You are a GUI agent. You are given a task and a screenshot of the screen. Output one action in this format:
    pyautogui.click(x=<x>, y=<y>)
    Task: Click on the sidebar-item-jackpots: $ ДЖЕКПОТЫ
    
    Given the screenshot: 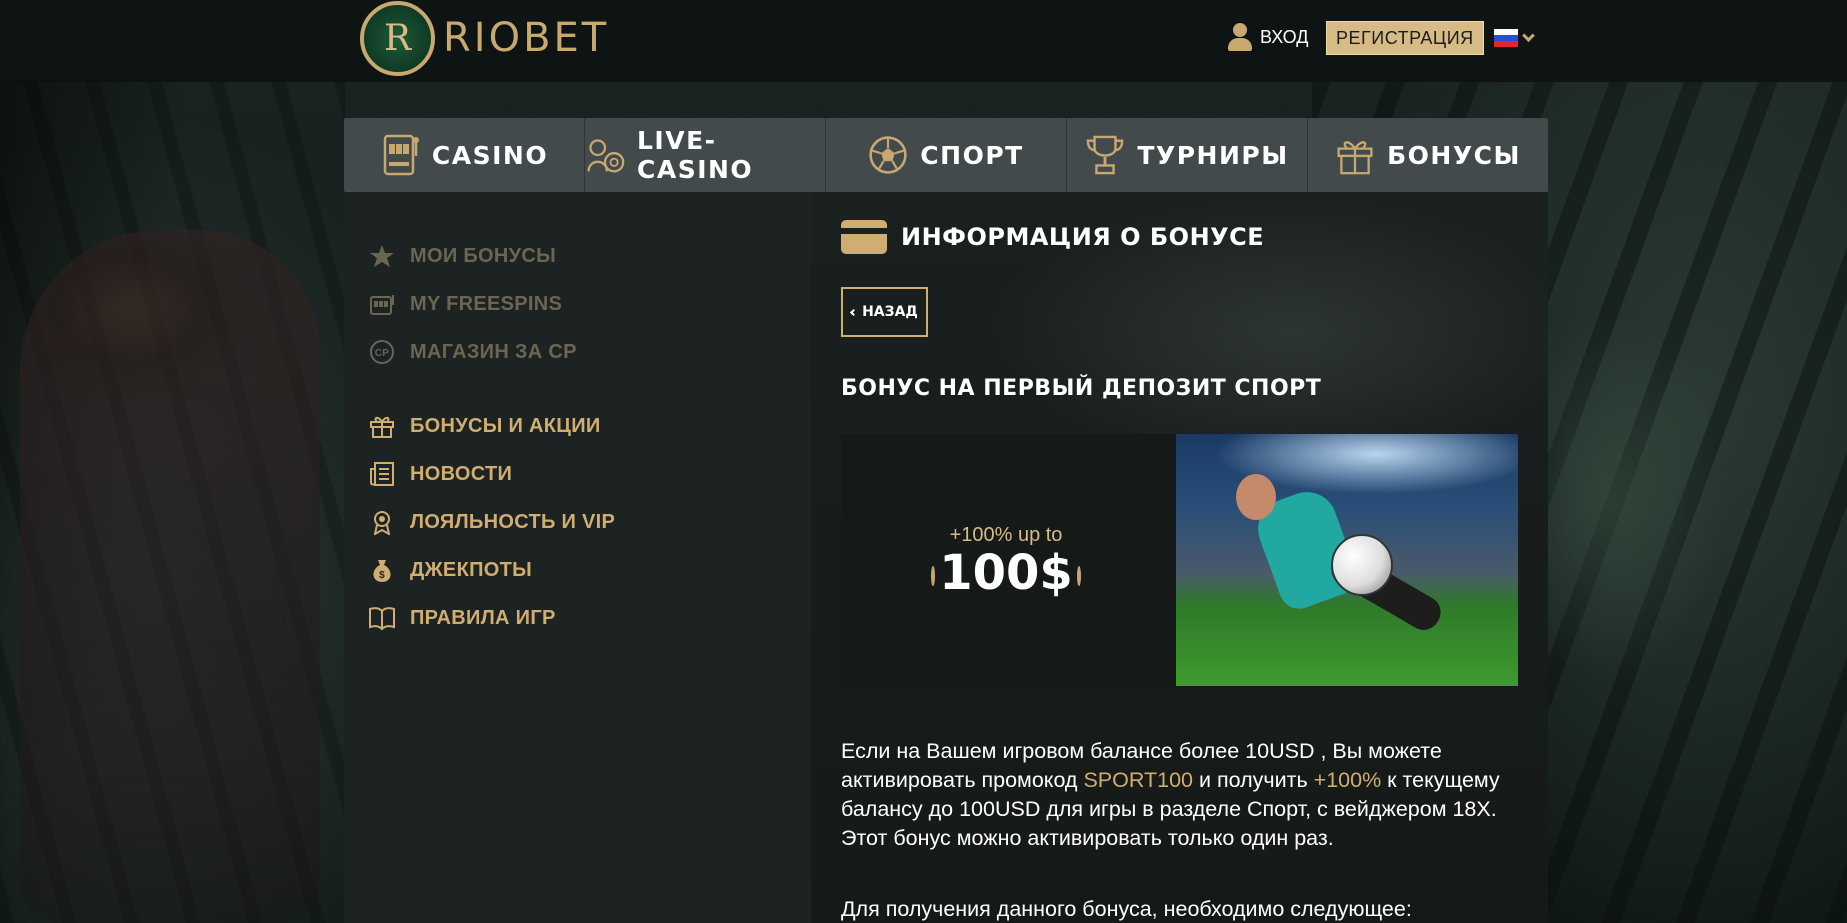 What is the action you would take?
    pyautogui.click(x=450, y=570)
    